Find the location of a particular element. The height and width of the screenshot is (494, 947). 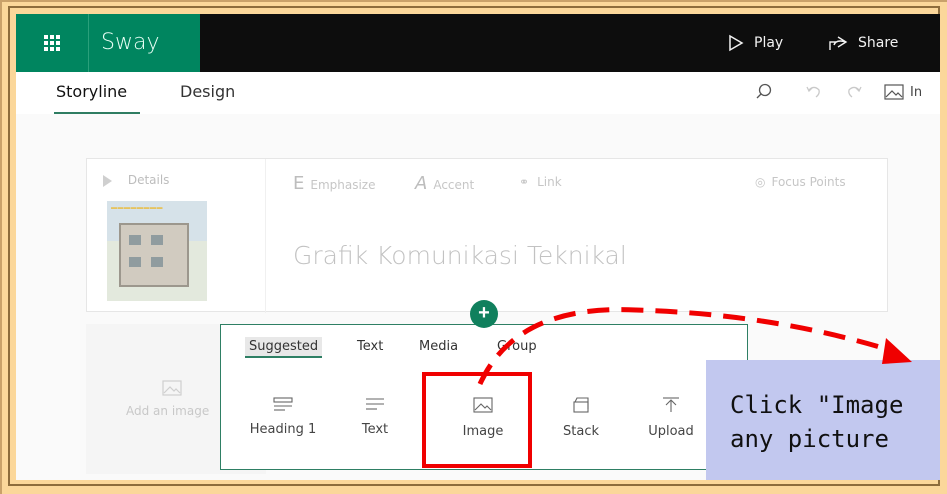

play-button: Play is located at coordinates (755, 43).